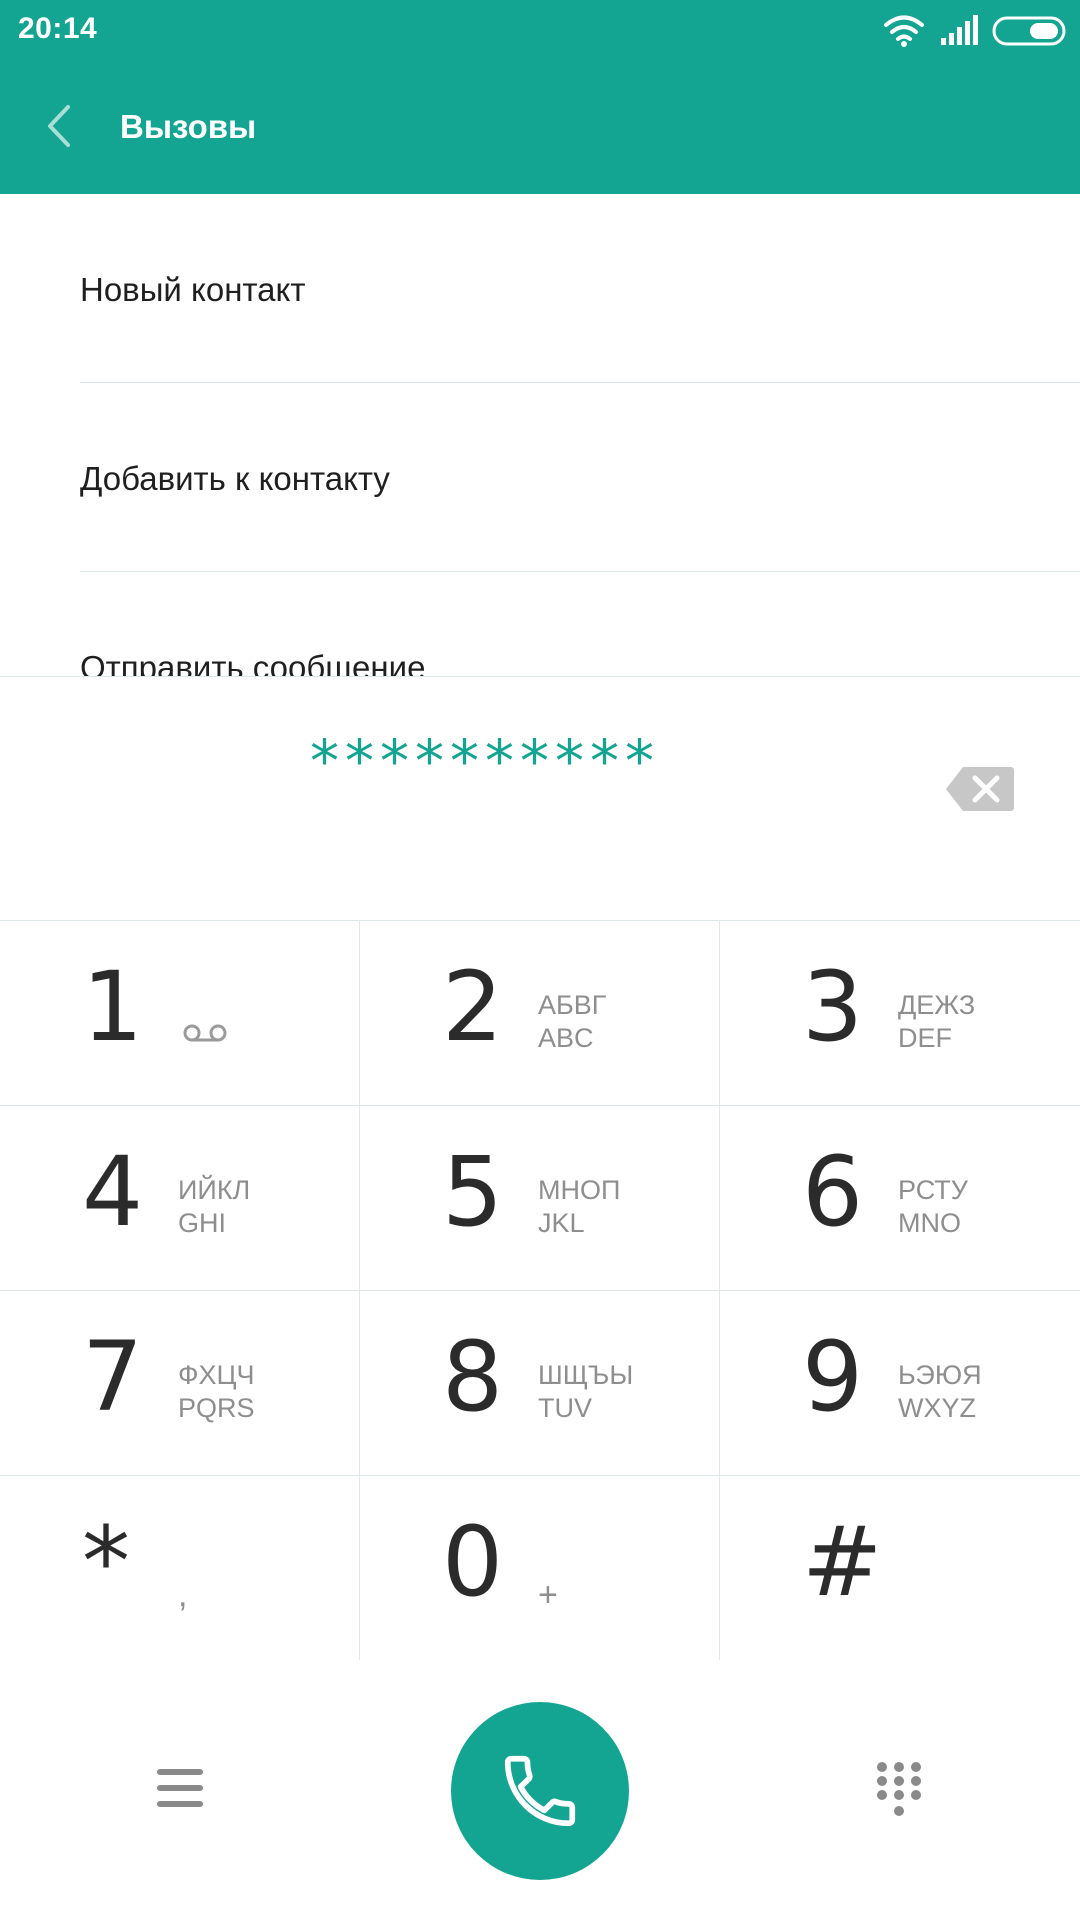 The height and width of the screenshot is (1920, 1080). What do you see at coordinates (214, 1190) in the screenshot?
I see `key-letters-ru: ИЙКЛ` at bounding box center [214, 1190].